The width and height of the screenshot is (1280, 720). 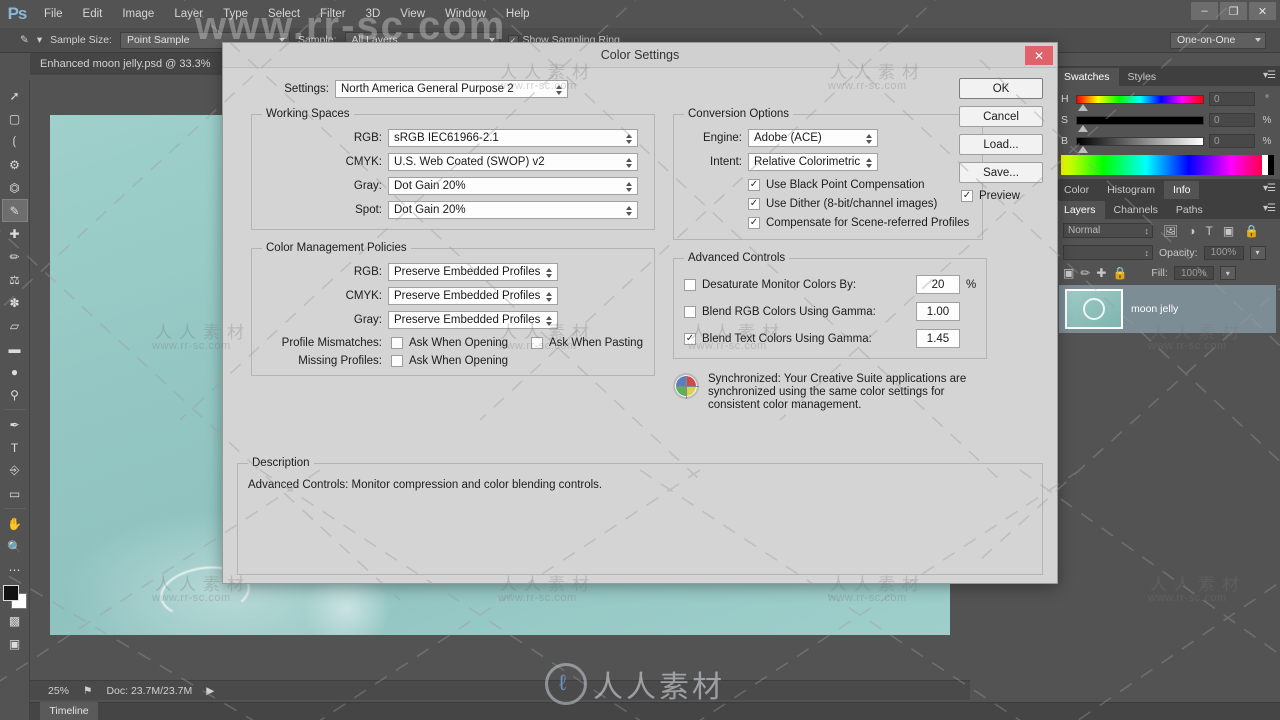 What do you see at coordinates (813, 162) in the screenshot?
I see `intent-select: Relative Colorimetric` at bounding box center [813, 162].